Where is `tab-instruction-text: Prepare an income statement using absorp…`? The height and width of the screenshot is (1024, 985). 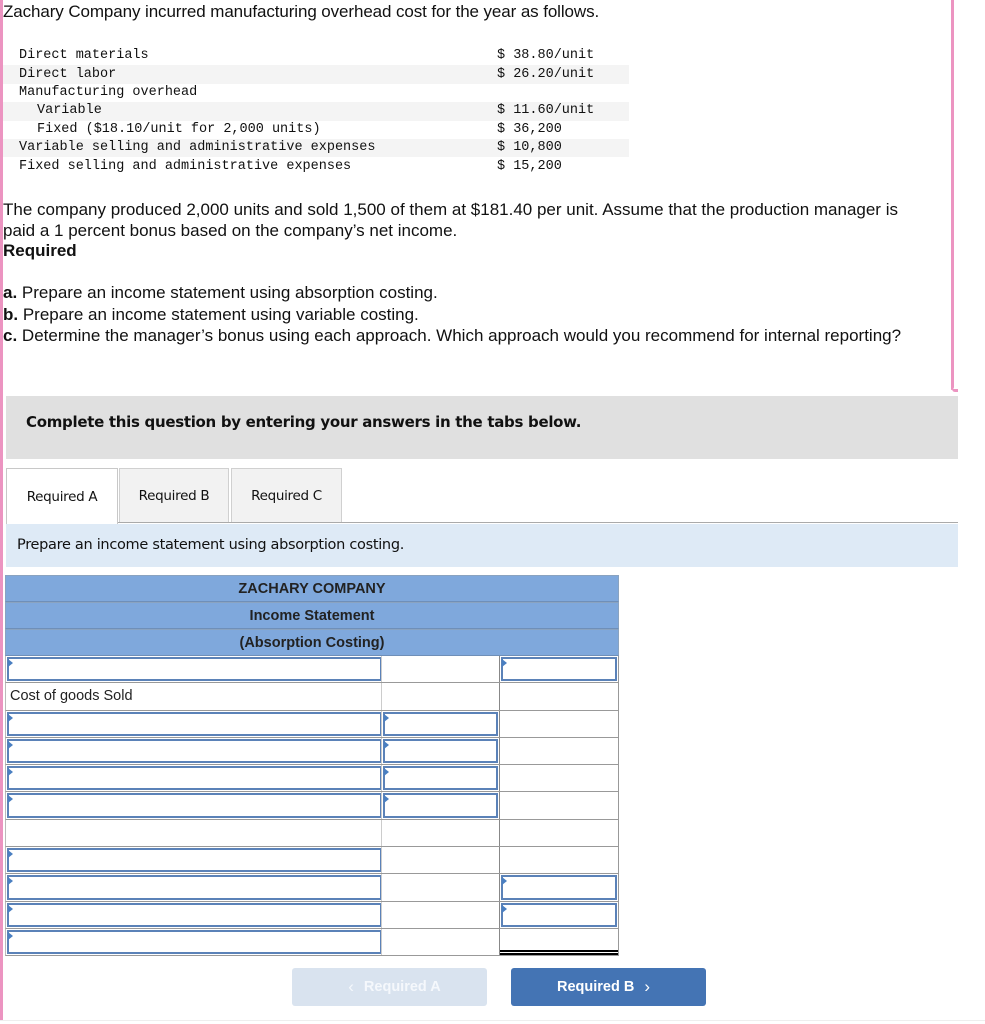
tab-instruction-text: Prepare an income statement using absorp… is located at coordinates (211, 545).